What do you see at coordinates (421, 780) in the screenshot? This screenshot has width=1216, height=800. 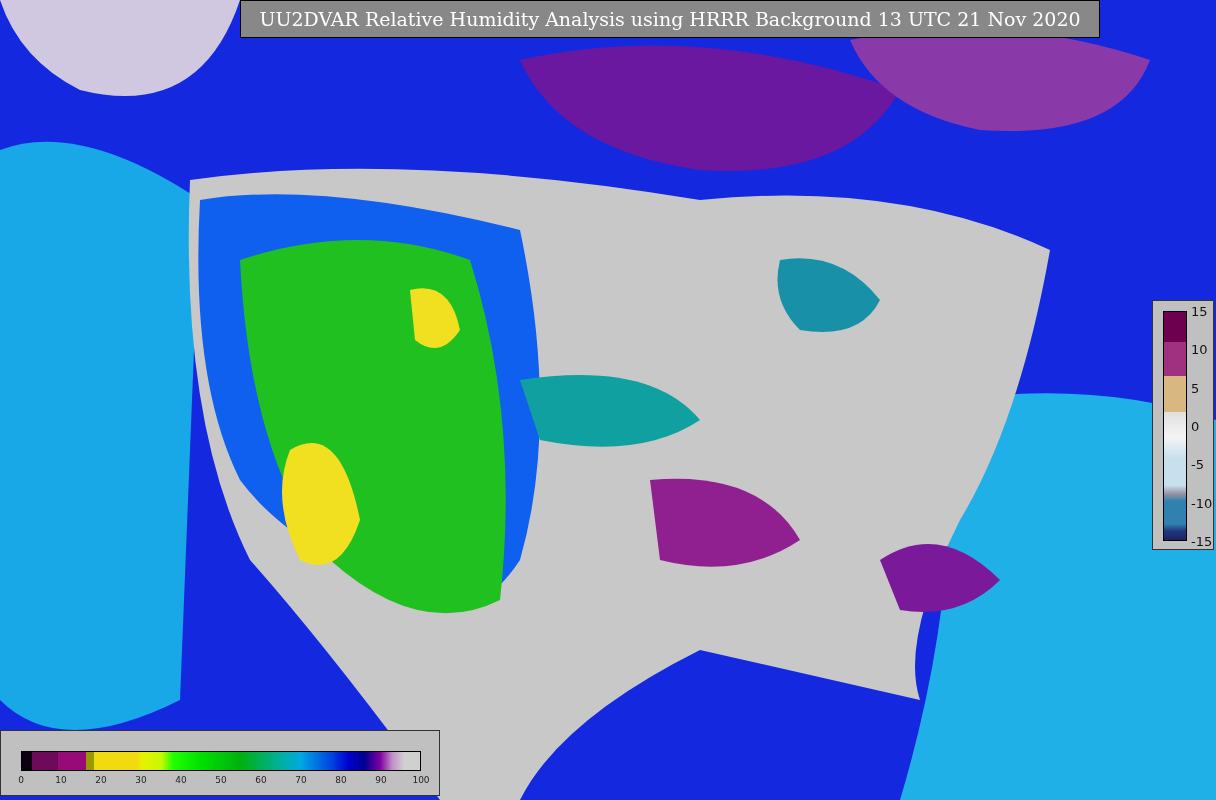 I see `tick-label: 100` at bounding box center [421, 780].